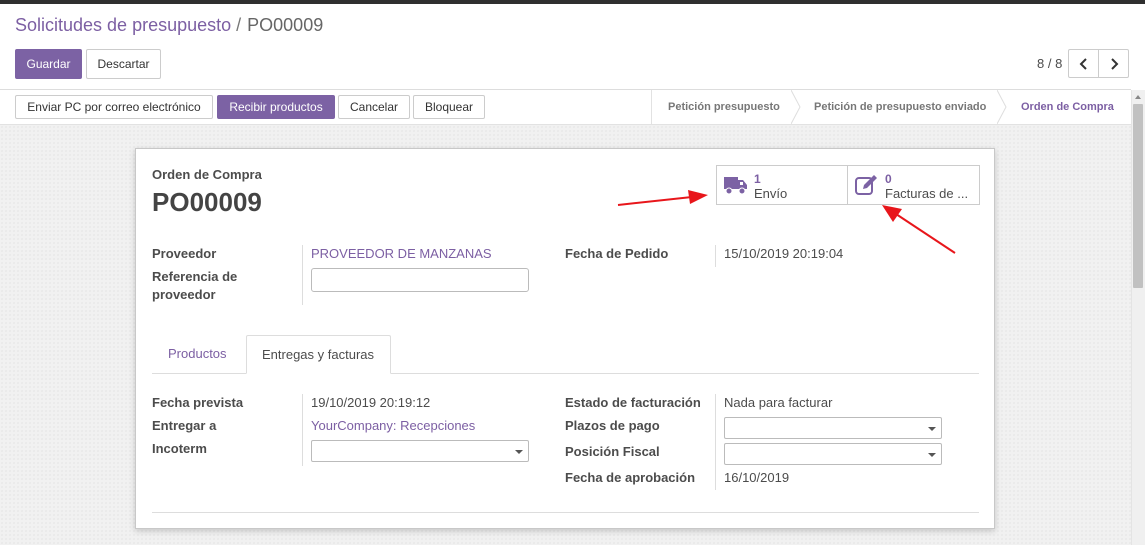  What do you see at coordinates (633, 402) in the screenshot?
I see `billing-status-label: Estado de facturación` at bounding box center [633, 402].